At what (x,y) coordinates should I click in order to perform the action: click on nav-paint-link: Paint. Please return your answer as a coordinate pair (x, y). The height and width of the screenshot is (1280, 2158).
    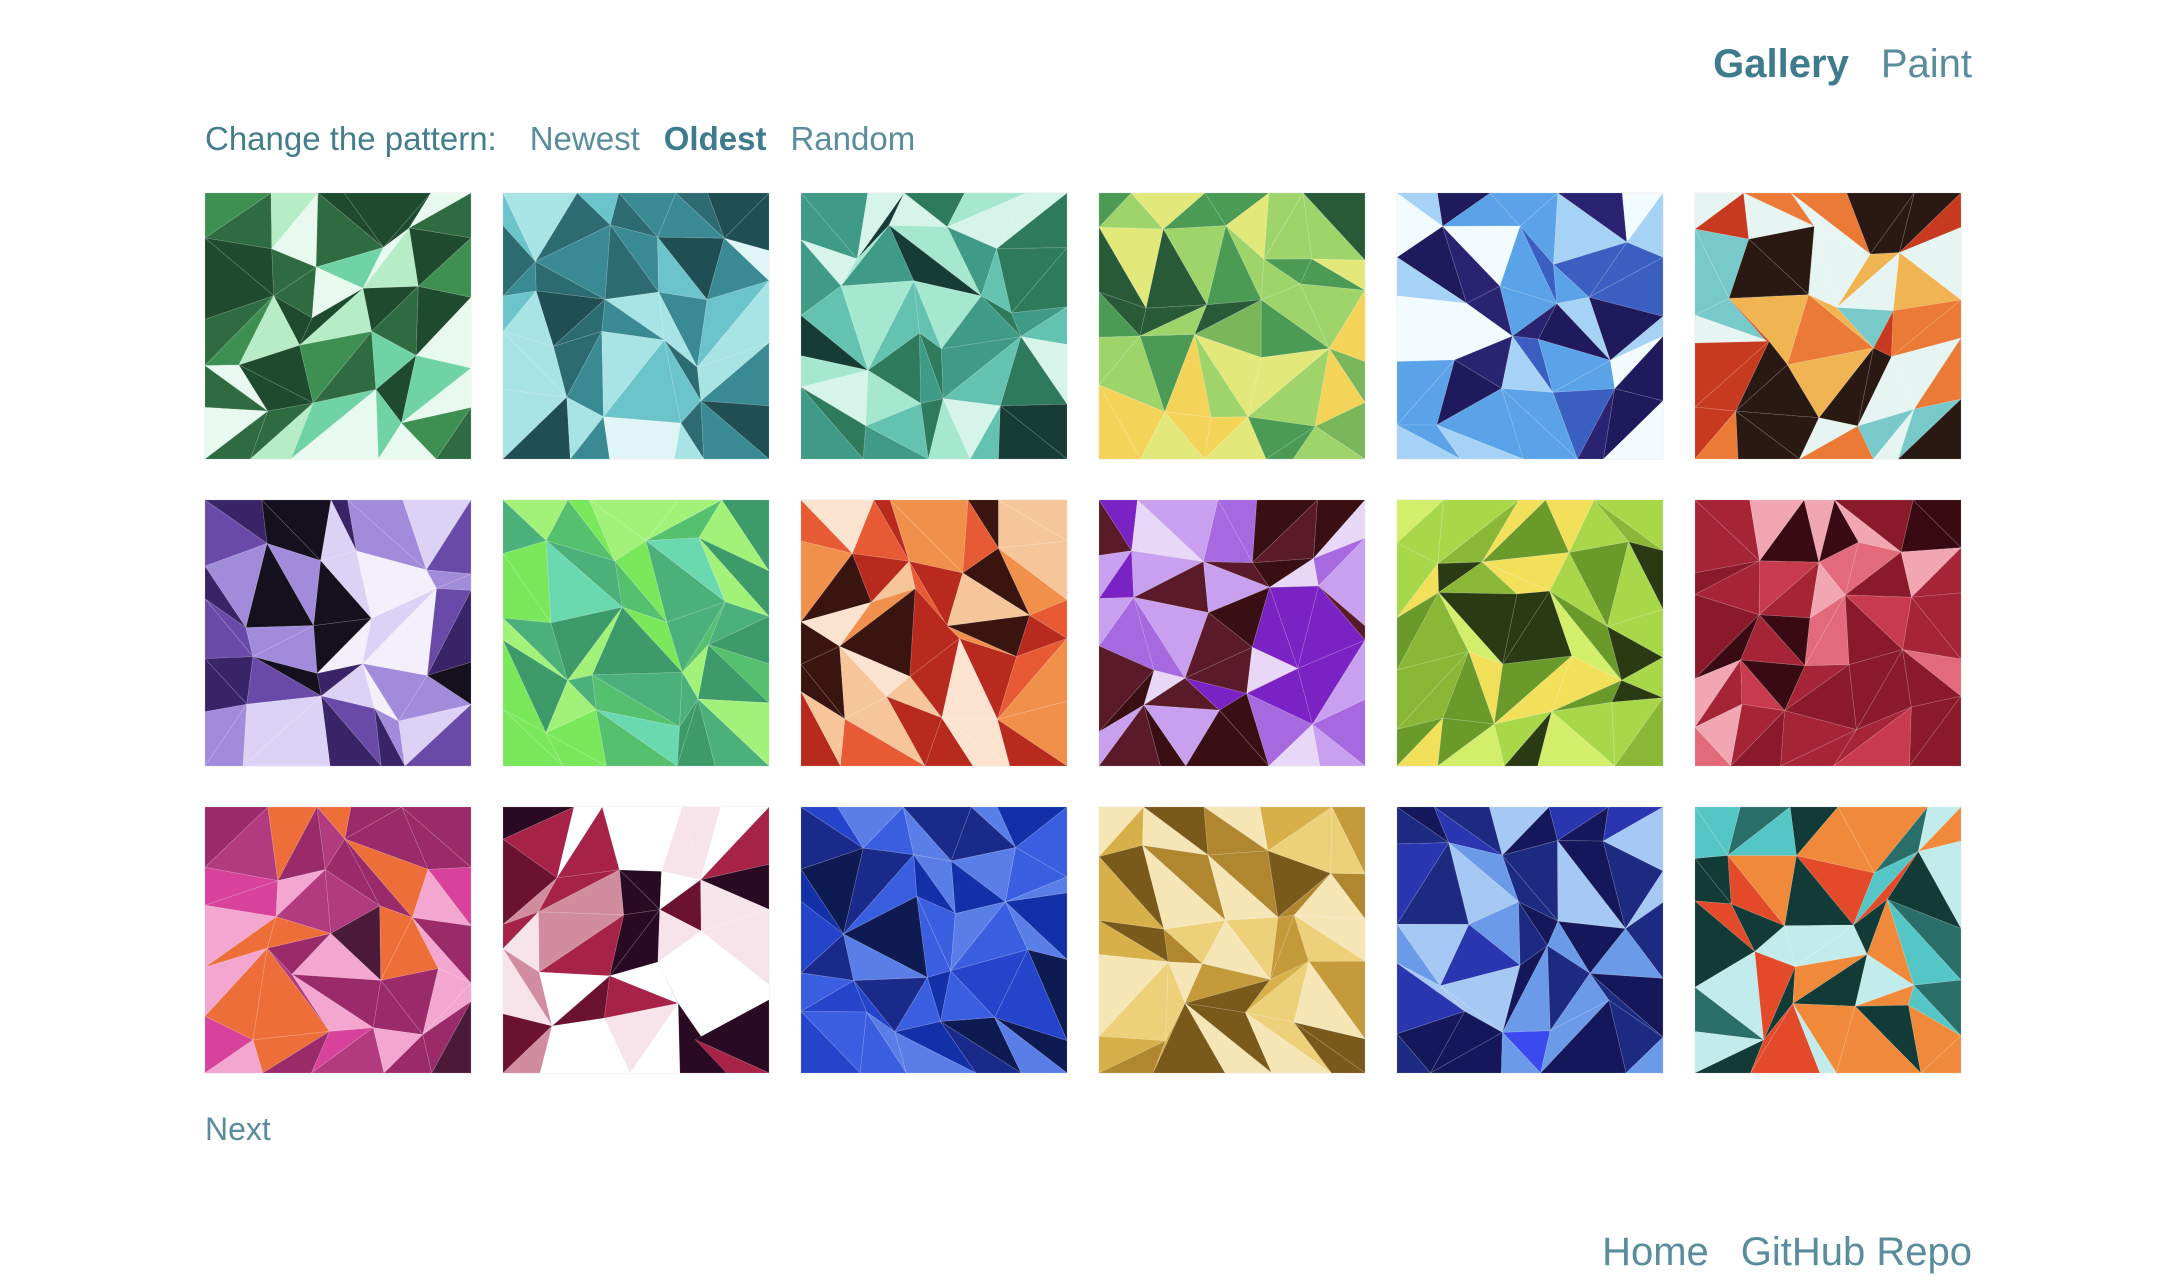
    Looking at the image, I should click on (1926, 64).